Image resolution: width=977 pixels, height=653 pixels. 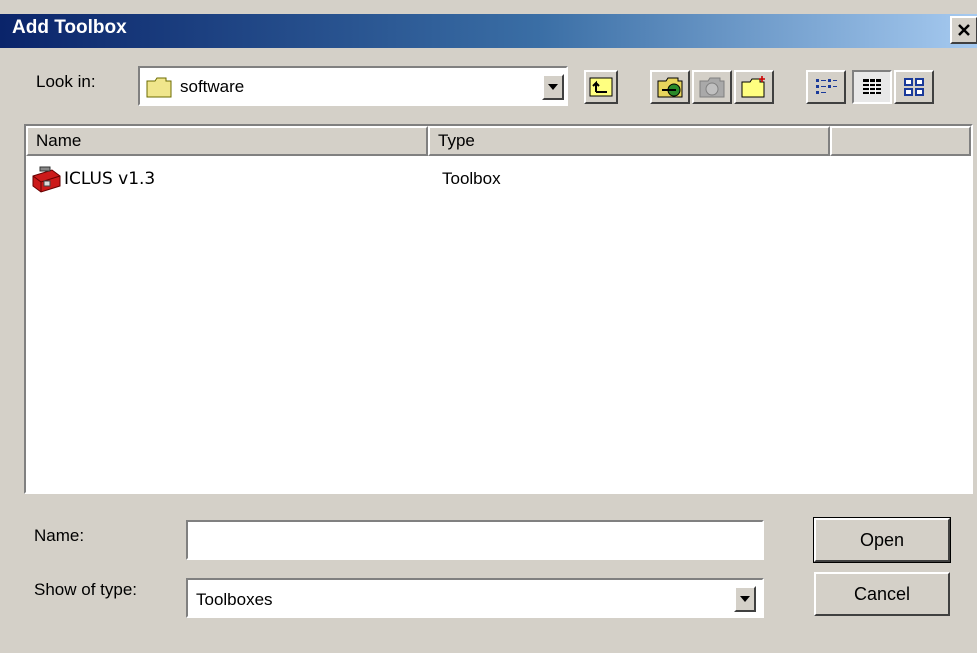 What do you see at coordinates (212, 86) in the screenshot?
I see `look-in-value: software` at bounding box center [212, 86].